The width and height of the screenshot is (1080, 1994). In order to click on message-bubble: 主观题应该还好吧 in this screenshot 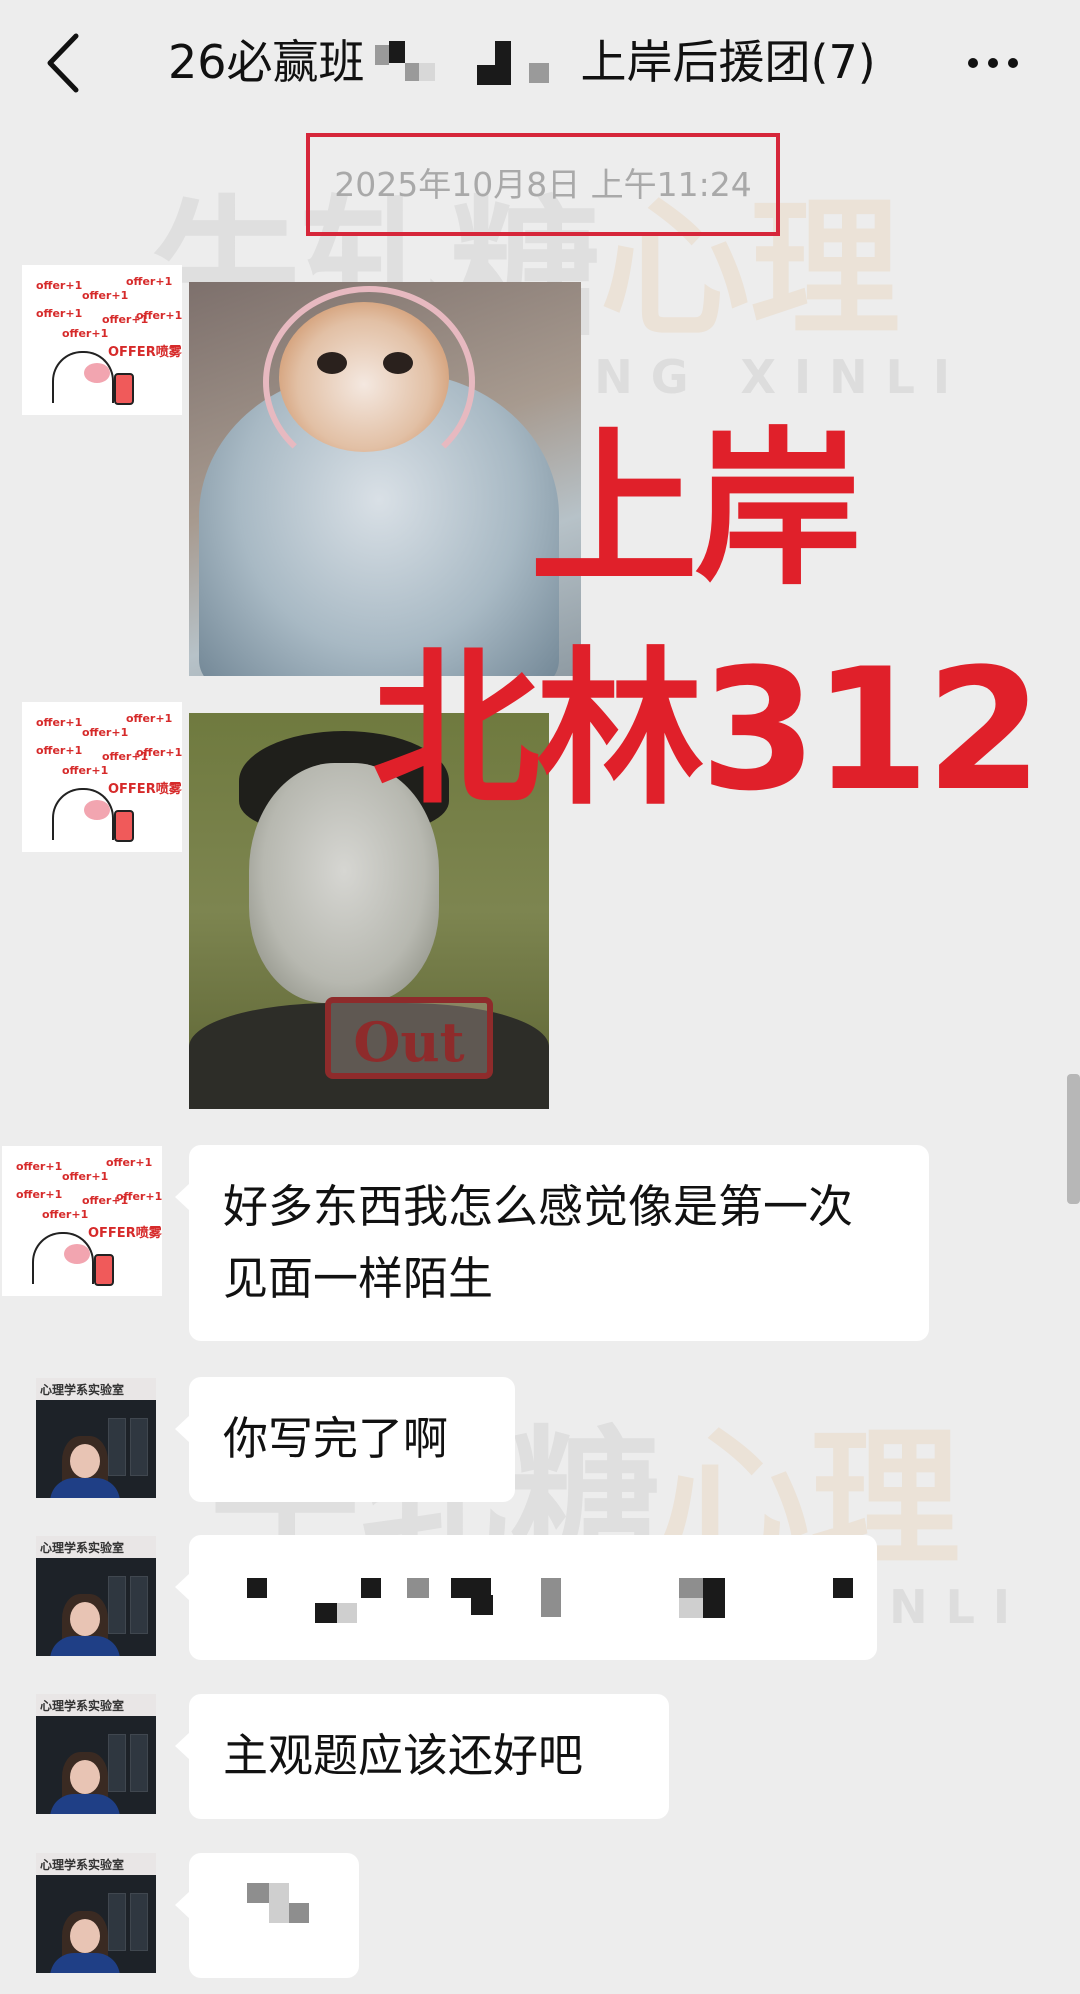, I will do `click(422, 1756)`.